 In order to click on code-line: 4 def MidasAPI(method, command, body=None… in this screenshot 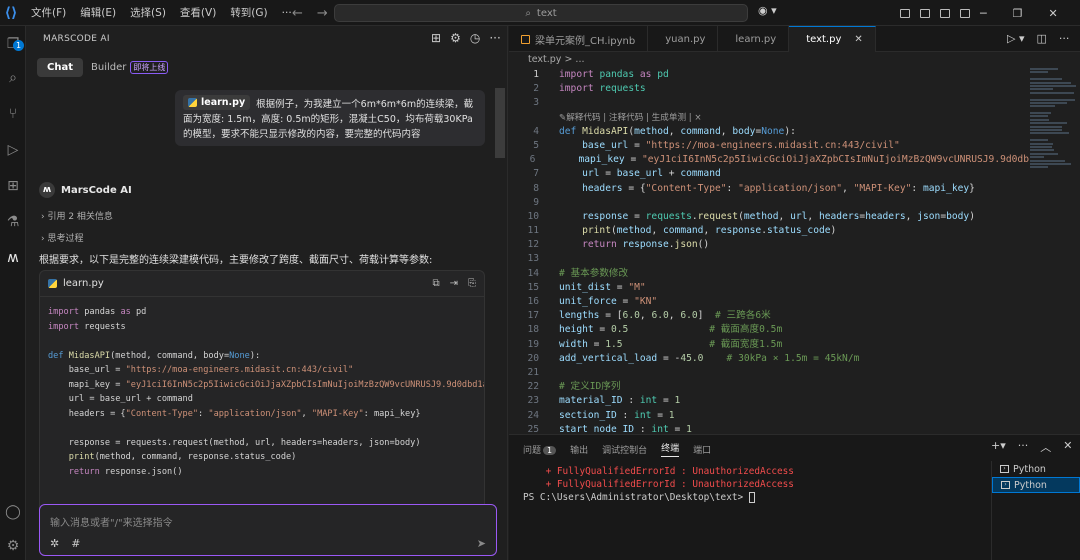, I will do `click(769, 132)`.